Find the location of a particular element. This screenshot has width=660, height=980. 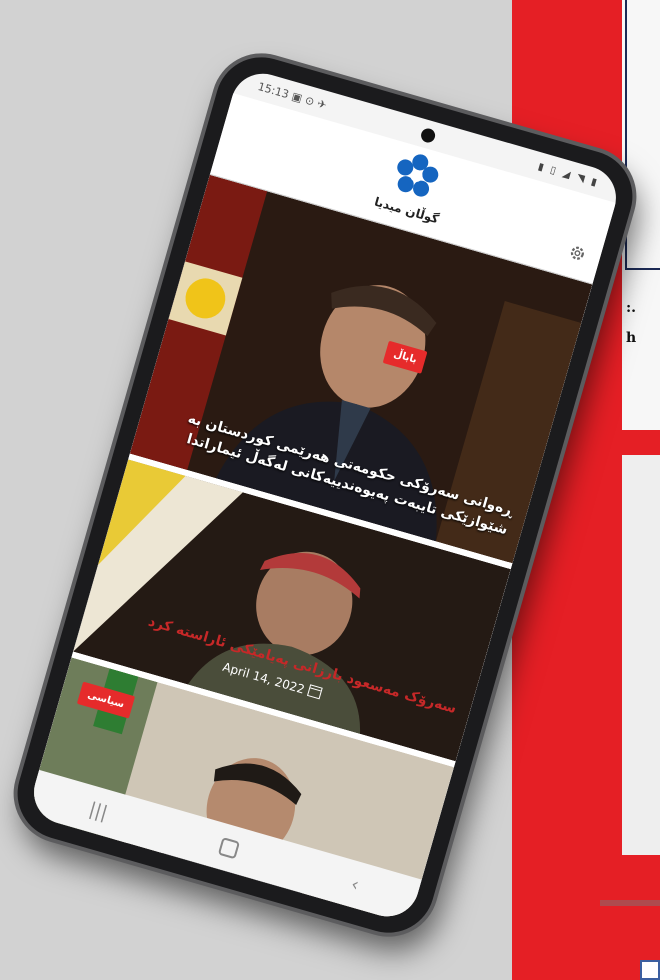

status-time: 15:13 is located at coordinates (273, 90).